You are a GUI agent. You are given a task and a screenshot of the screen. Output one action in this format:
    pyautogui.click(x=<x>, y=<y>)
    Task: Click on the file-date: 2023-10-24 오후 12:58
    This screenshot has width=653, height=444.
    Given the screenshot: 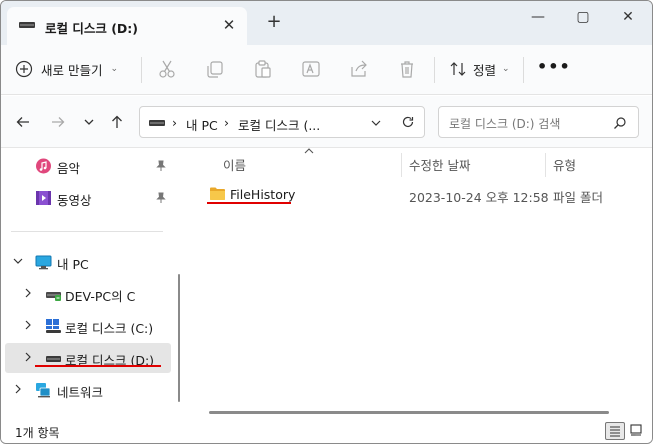 What is the action you would take?
    pyautogui.click(x=479, y=197)
    